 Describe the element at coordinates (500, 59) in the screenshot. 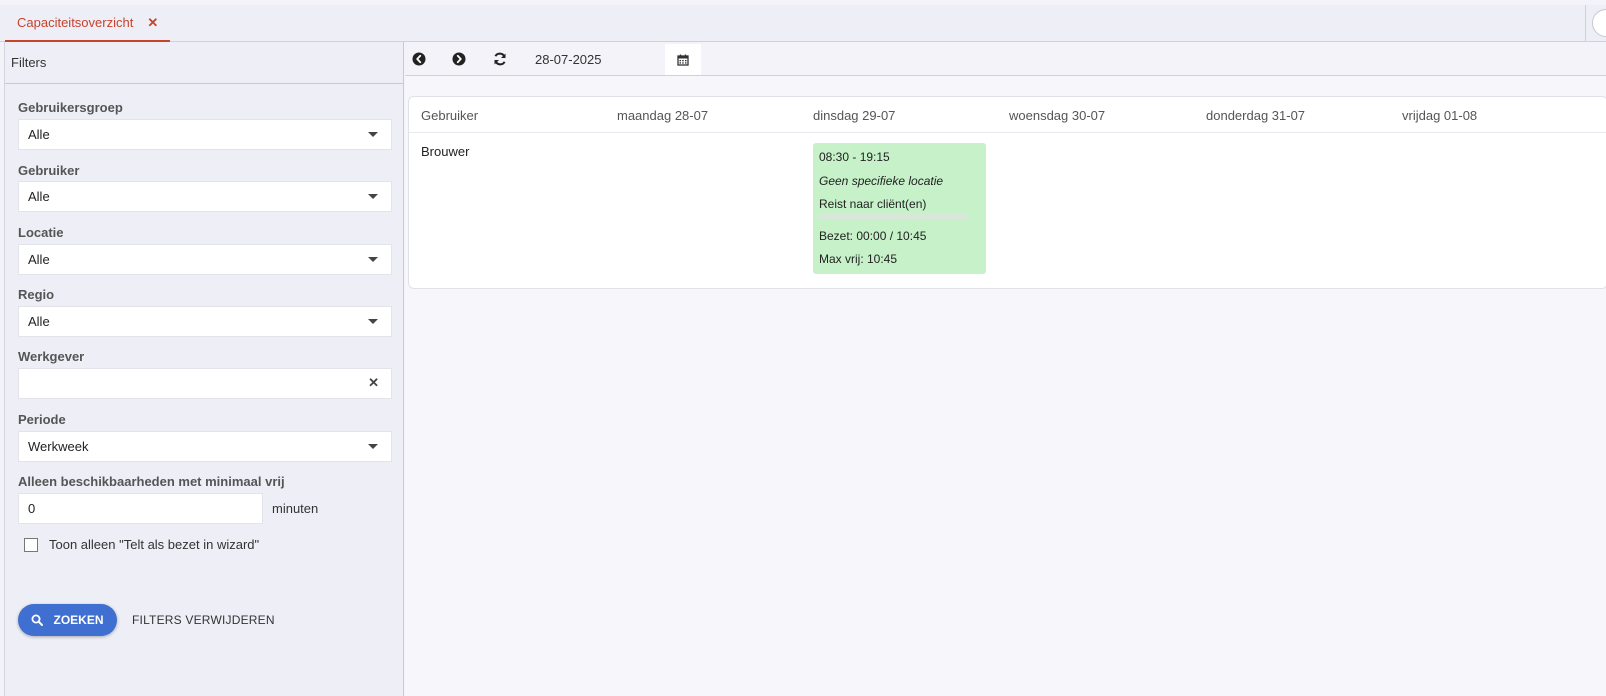

I see `refresh-icon` at that location.